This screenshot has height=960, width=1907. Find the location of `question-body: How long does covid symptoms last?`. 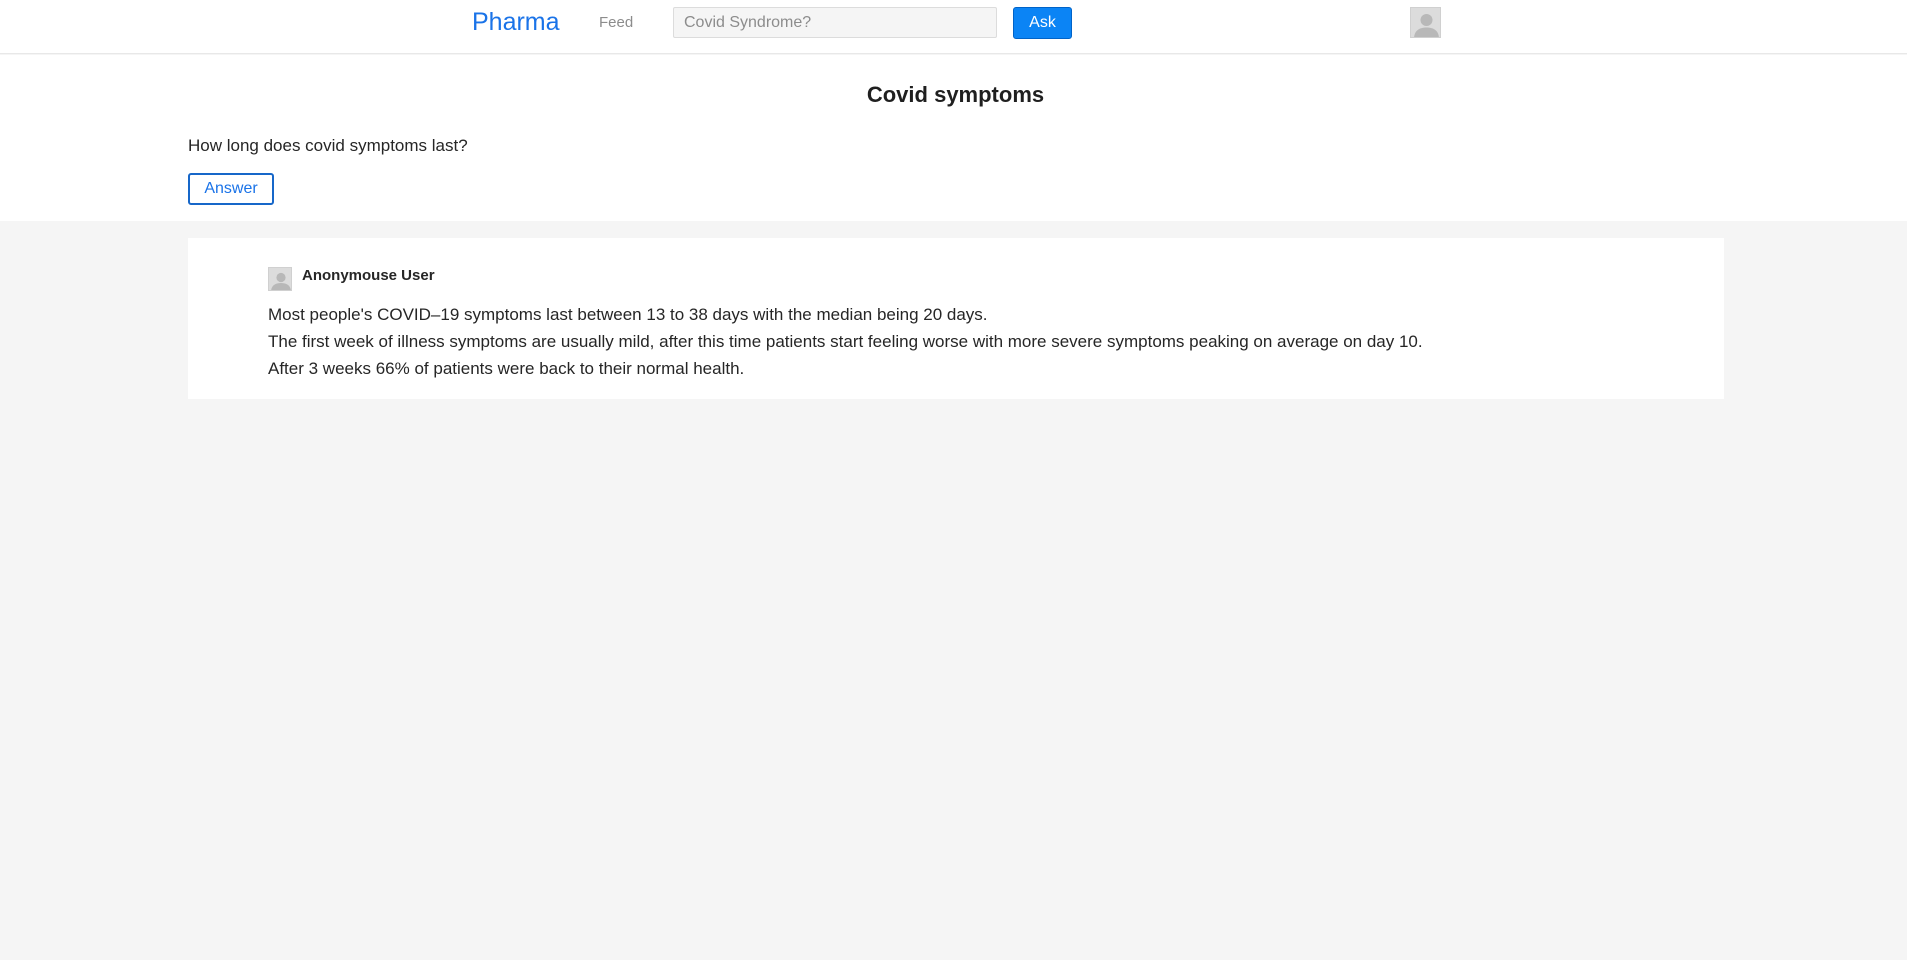

question-body: How long does covid symptoms last? is located at coordinates (328, 145).